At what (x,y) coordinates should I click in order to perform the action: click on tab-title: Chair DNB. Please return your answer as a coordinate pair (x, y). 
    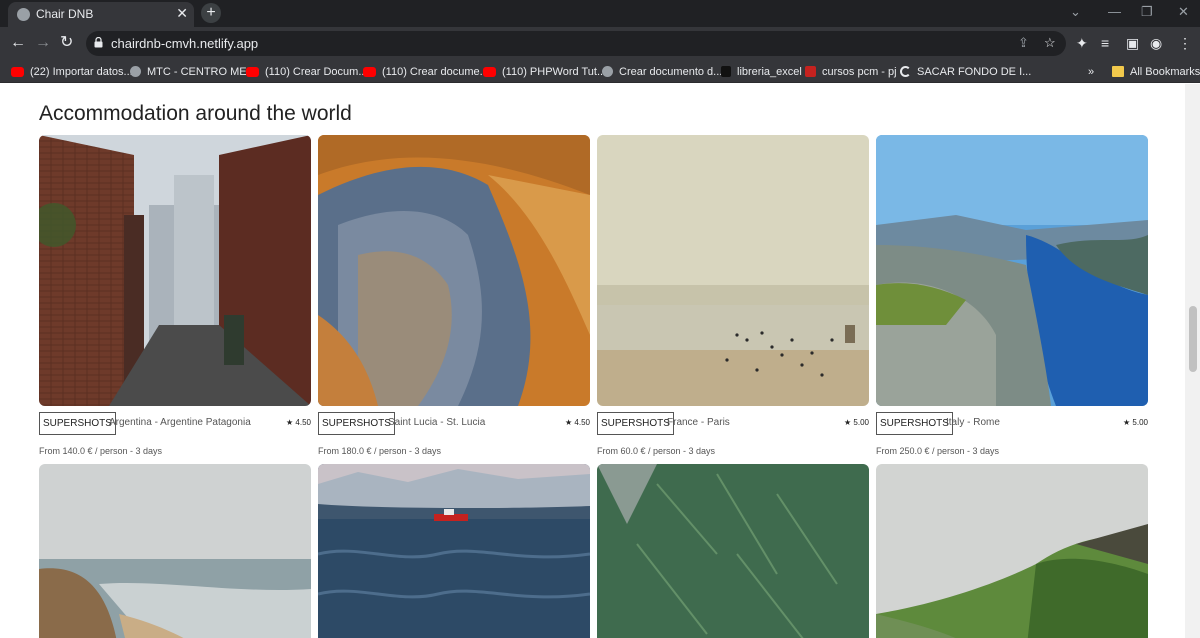
    Looking at the image, I should click on (65, 14).